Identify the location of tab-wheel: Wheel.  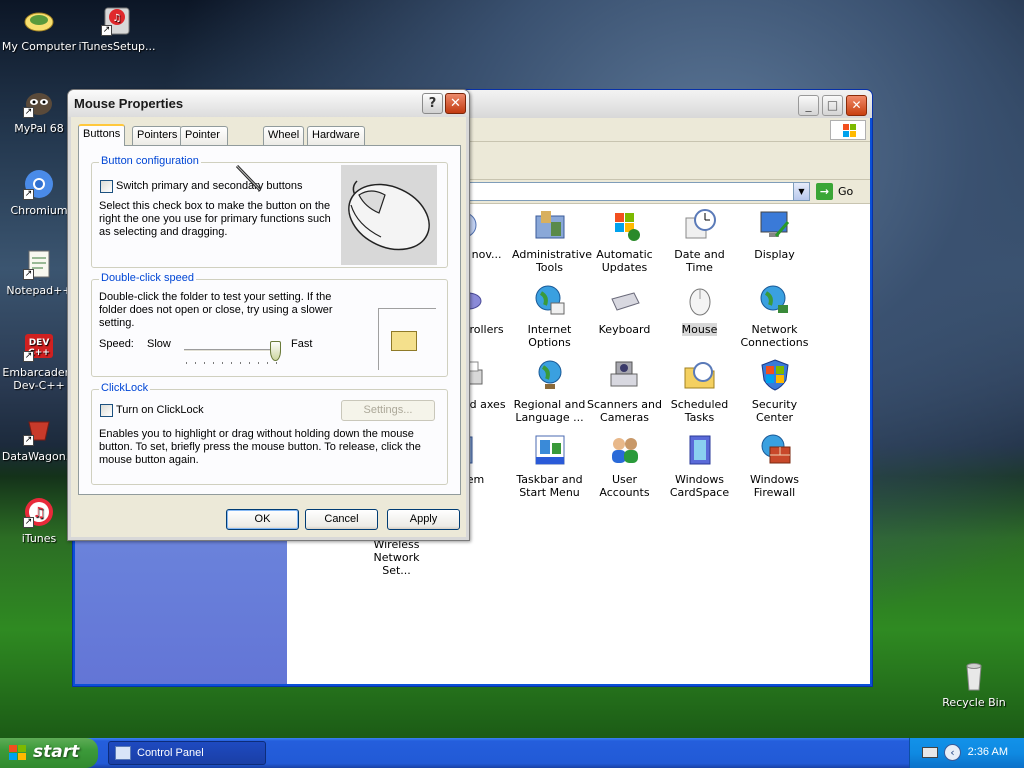
(284, 135).